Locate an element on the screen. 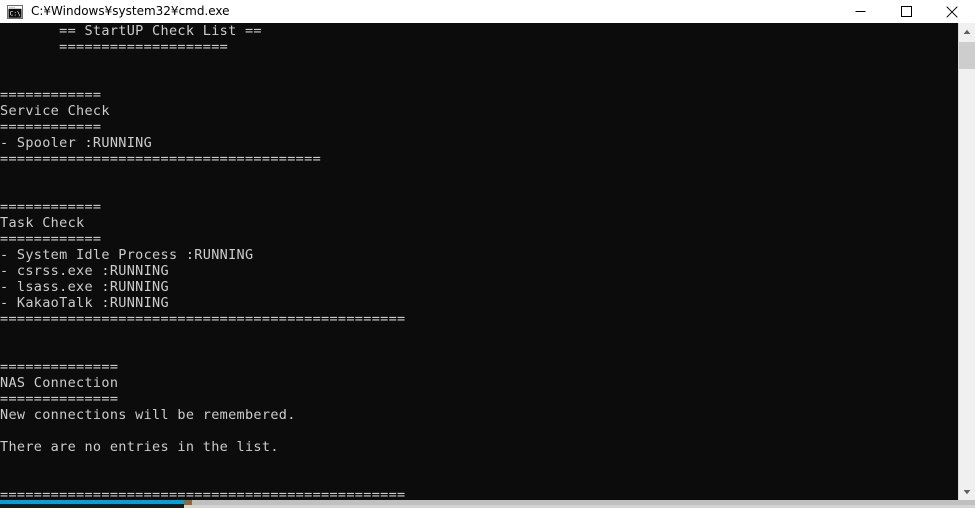 The image size is (975, 508). close-button is located at coordinates (952, 11).